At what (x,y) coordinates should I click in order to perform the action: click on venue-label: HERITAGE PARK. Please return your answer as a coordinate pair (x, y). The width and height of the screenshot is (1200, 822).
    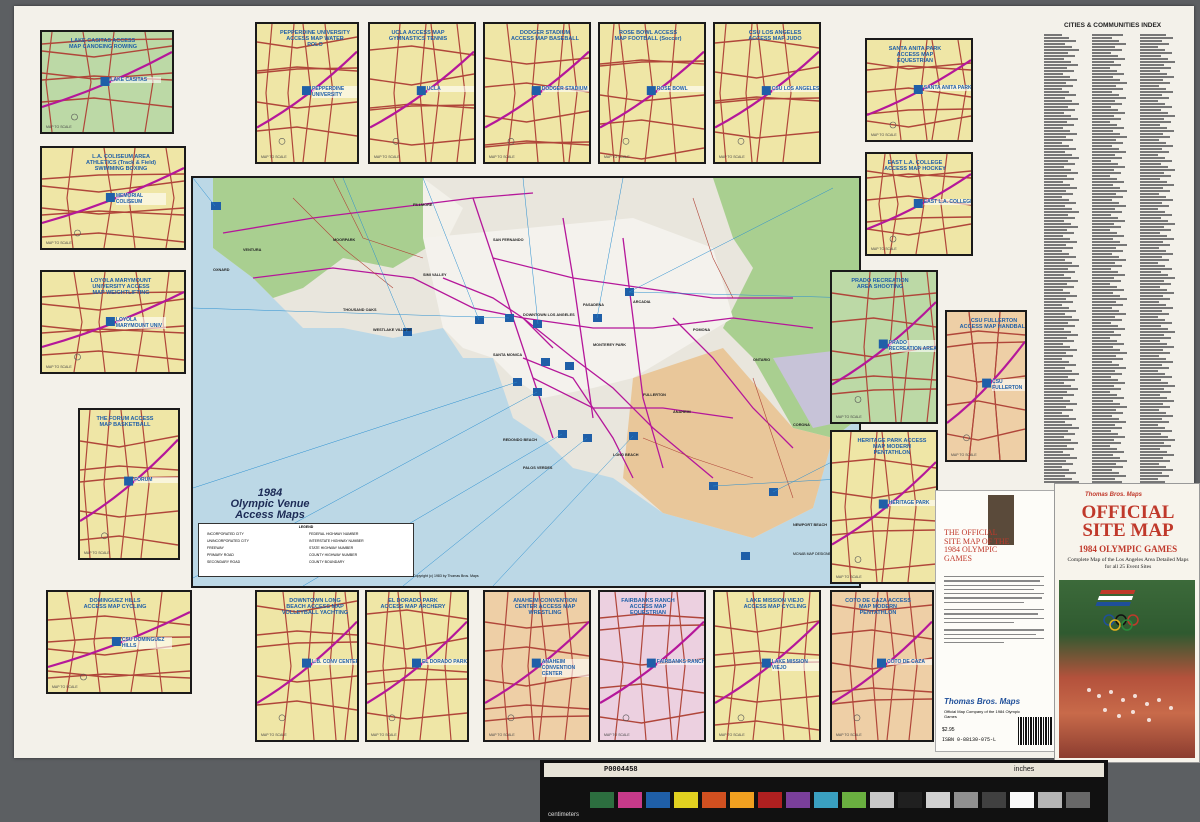
    Looking at the image, I should click on (912, 502).